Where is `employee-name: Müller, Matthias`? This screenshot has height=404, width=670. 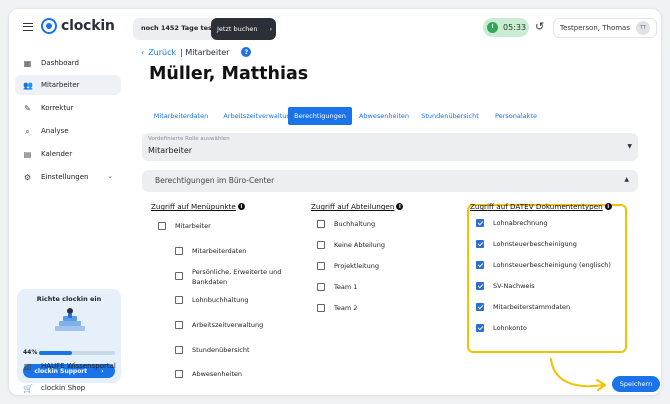 employee-name: Müller, Matthias is located at coordinates (228, 74).